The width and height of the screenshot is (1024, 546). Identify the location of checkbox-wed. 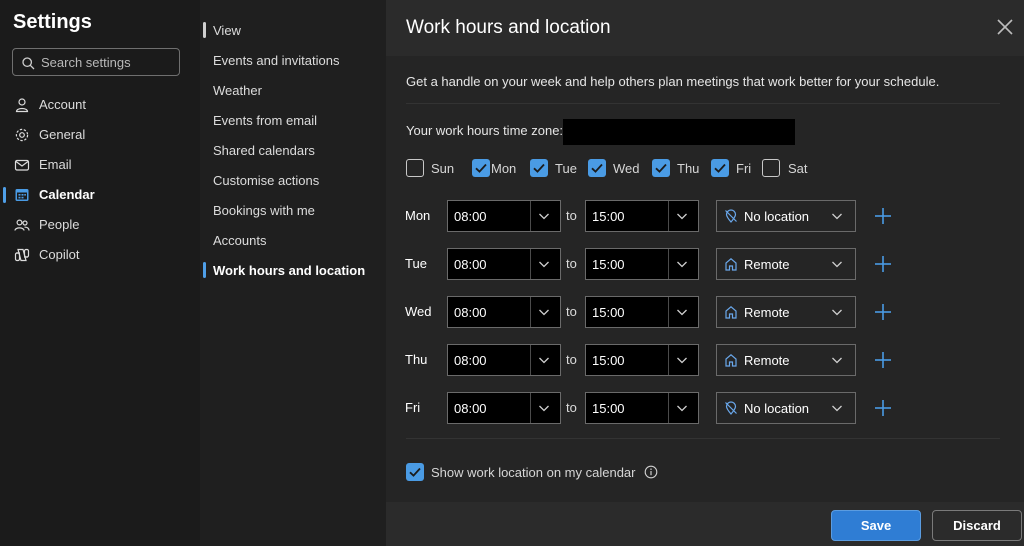
(597, 168).